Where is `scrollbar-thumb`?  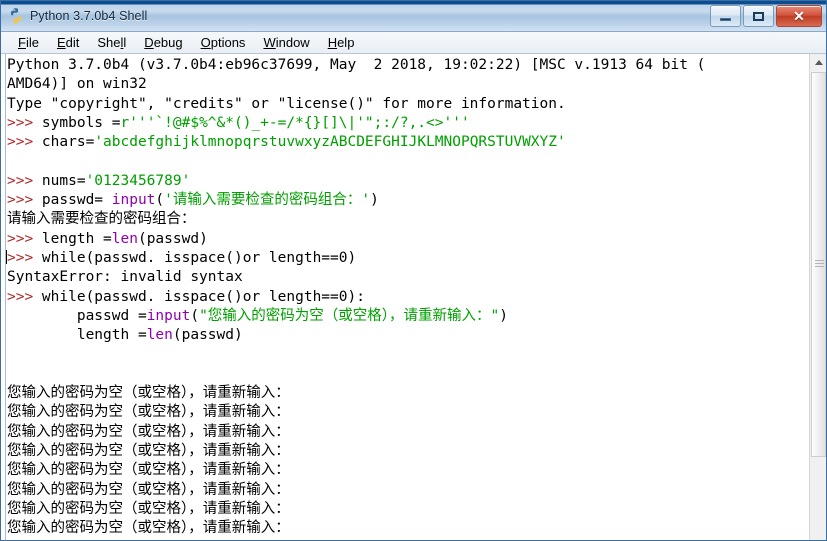 scrollbar-thumb is located at coordinates (818, 264).